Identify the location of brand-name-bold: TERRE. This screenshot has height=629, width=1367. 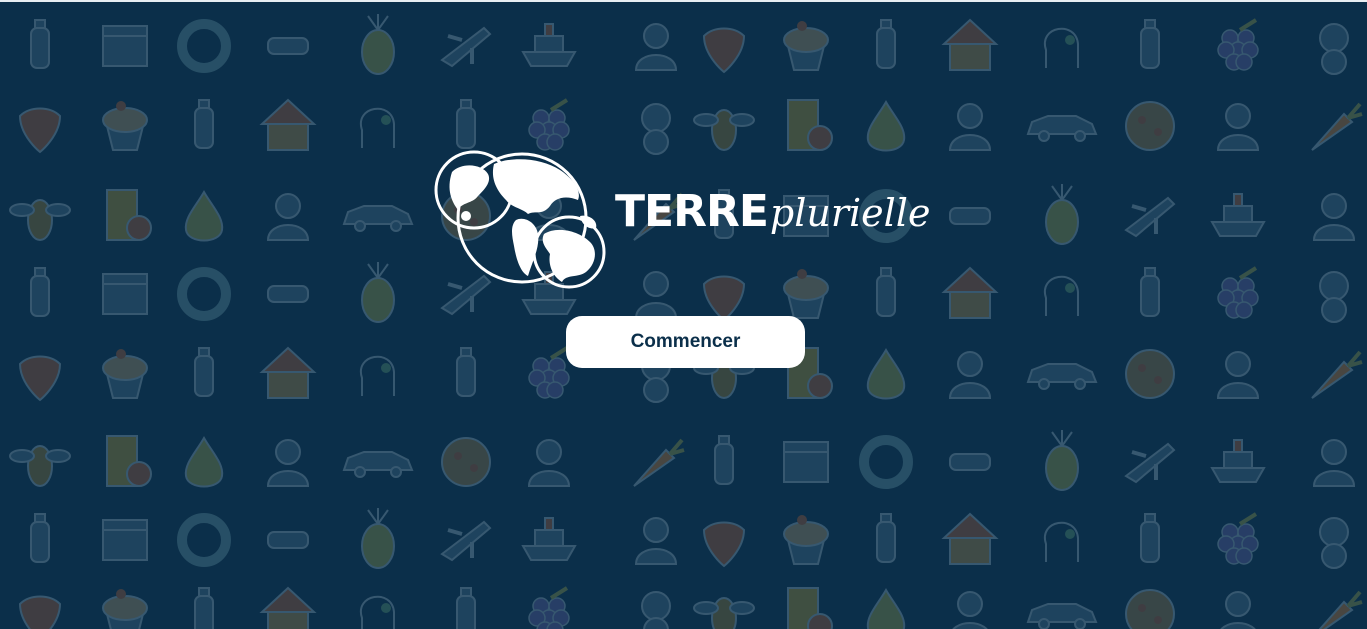
(692, 211).